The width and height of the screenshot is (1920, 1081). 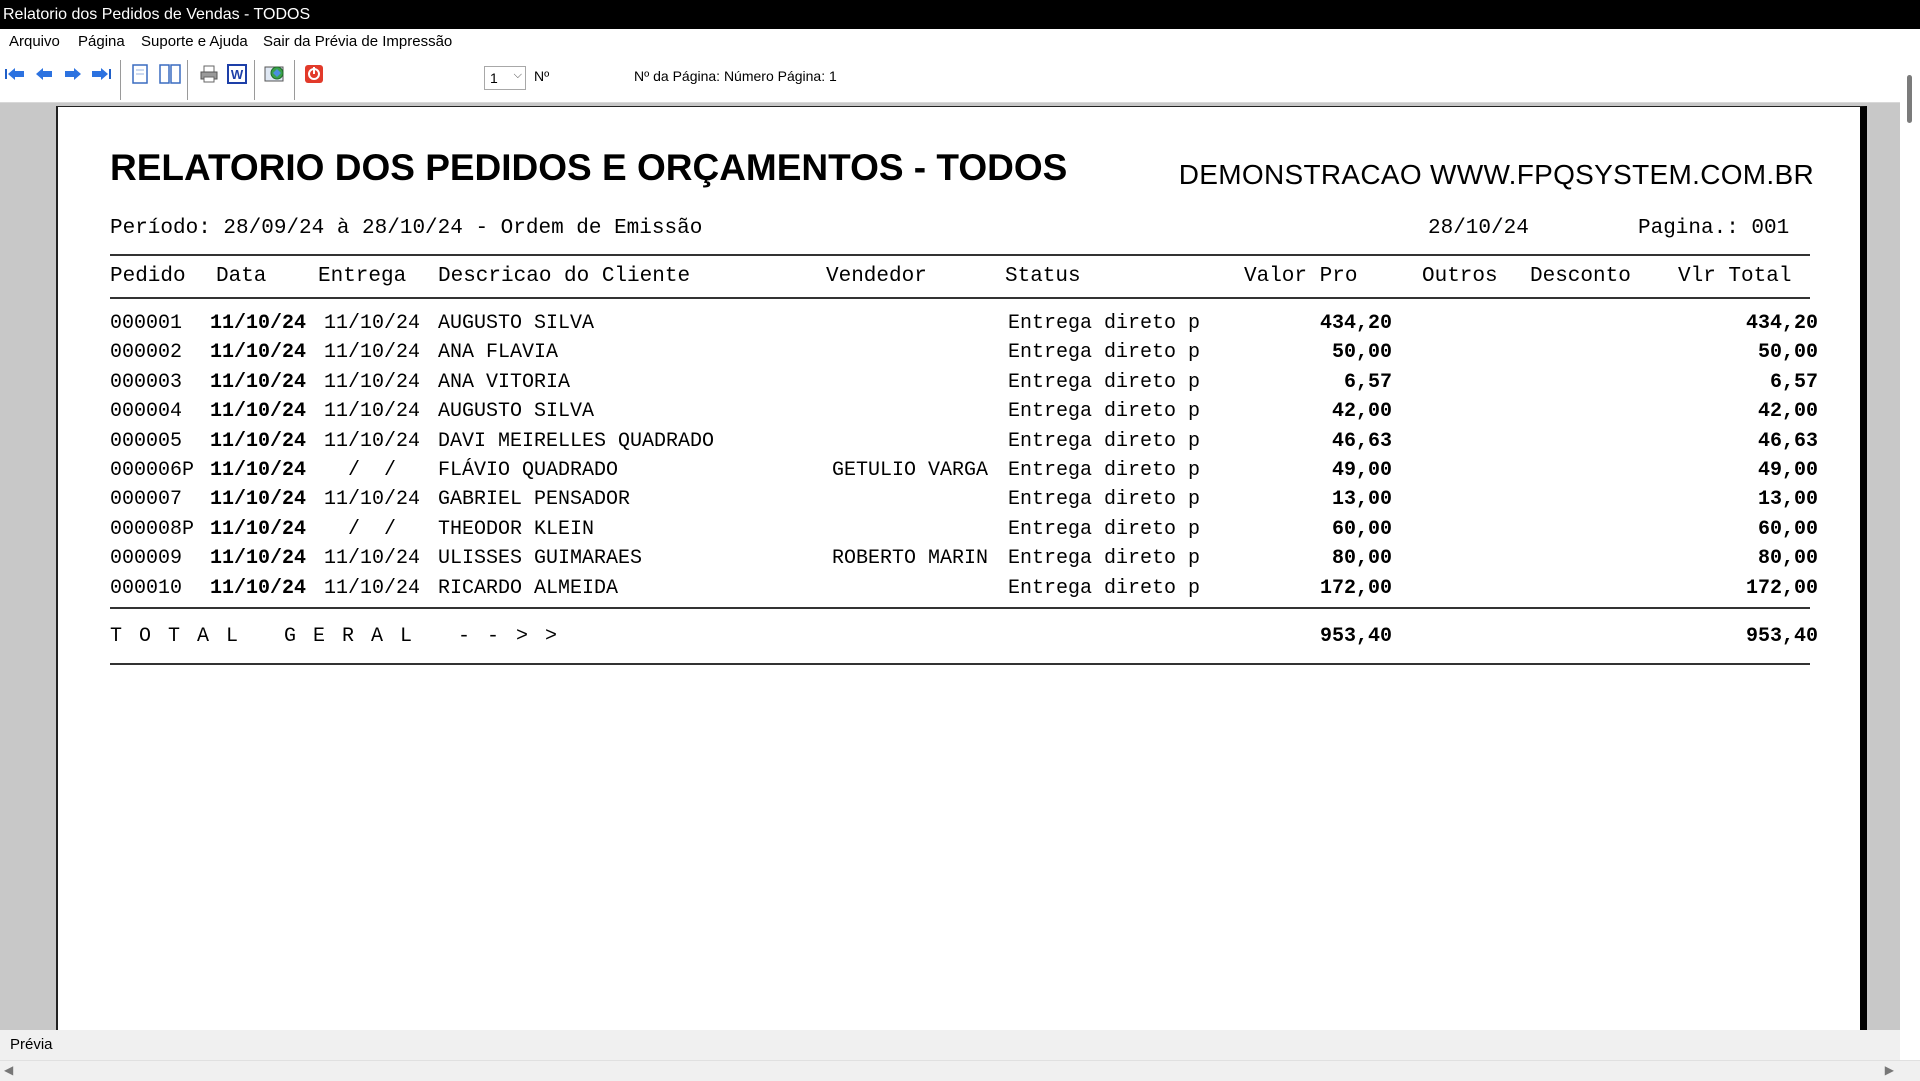 I want to click on header-pedido: Pedido, so click(x=148, y=276).